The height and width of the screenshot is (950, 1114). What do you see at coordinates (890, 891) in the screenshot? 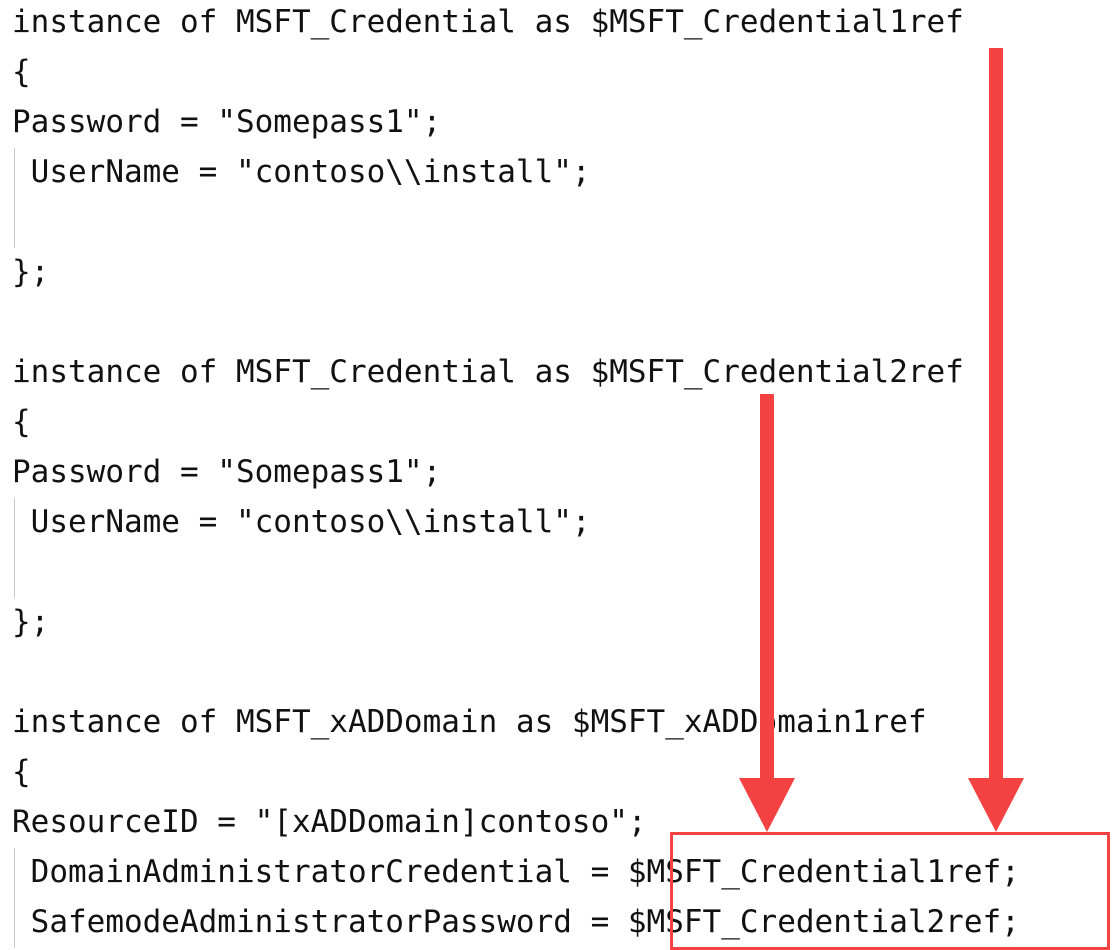
I see `highlight-box` at bounding box center [890, 891].